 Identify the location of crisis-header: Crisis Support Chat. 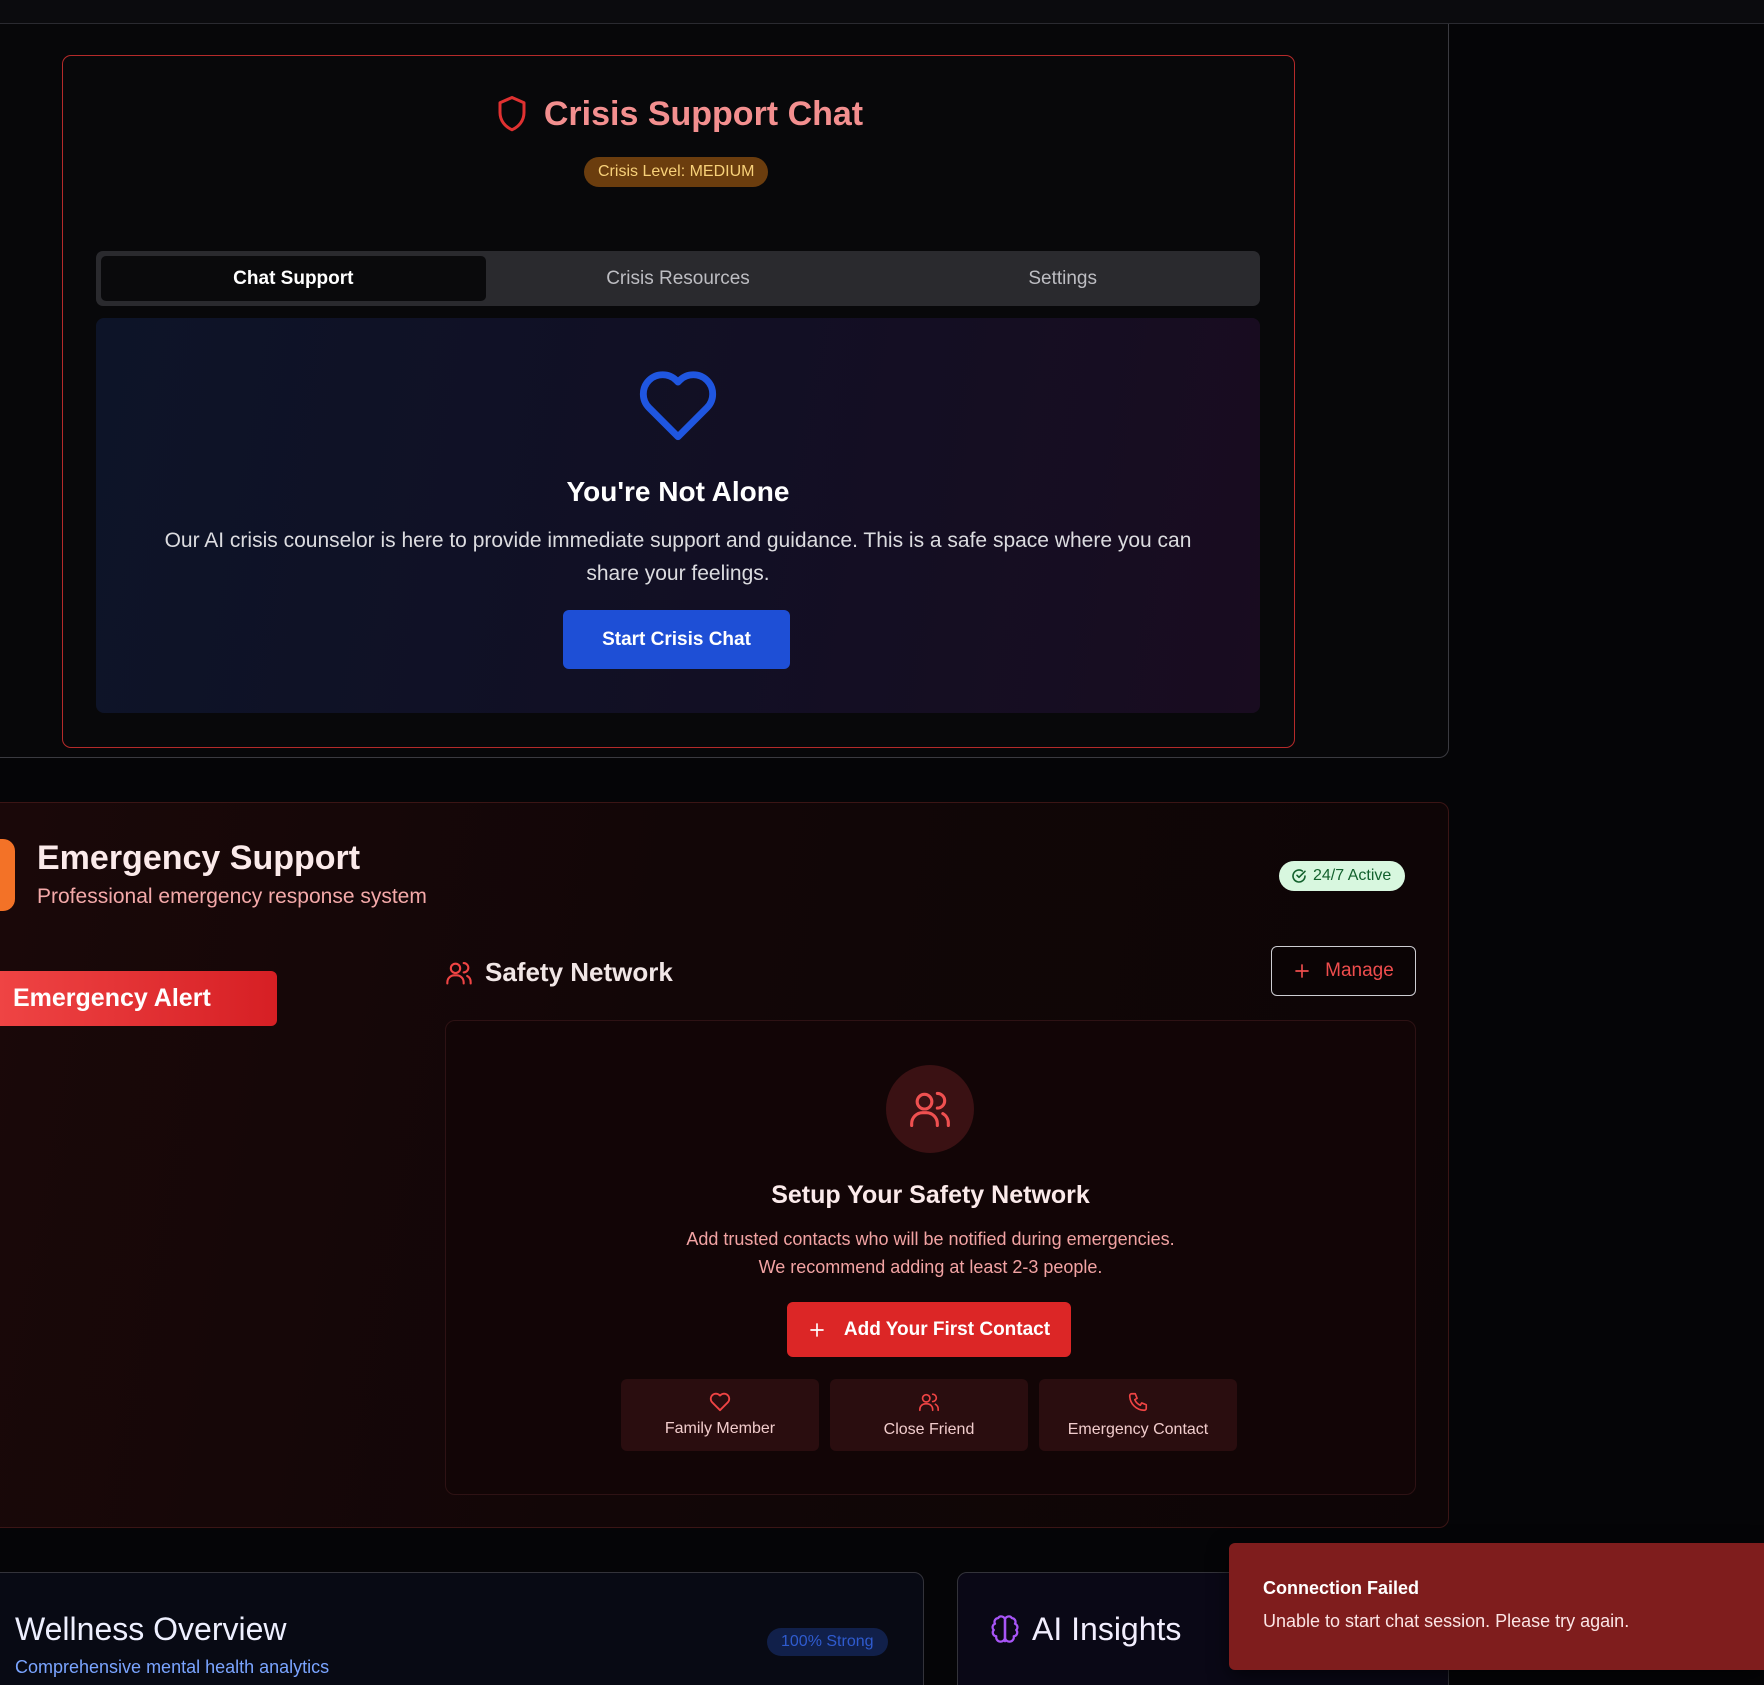
(678, 114).